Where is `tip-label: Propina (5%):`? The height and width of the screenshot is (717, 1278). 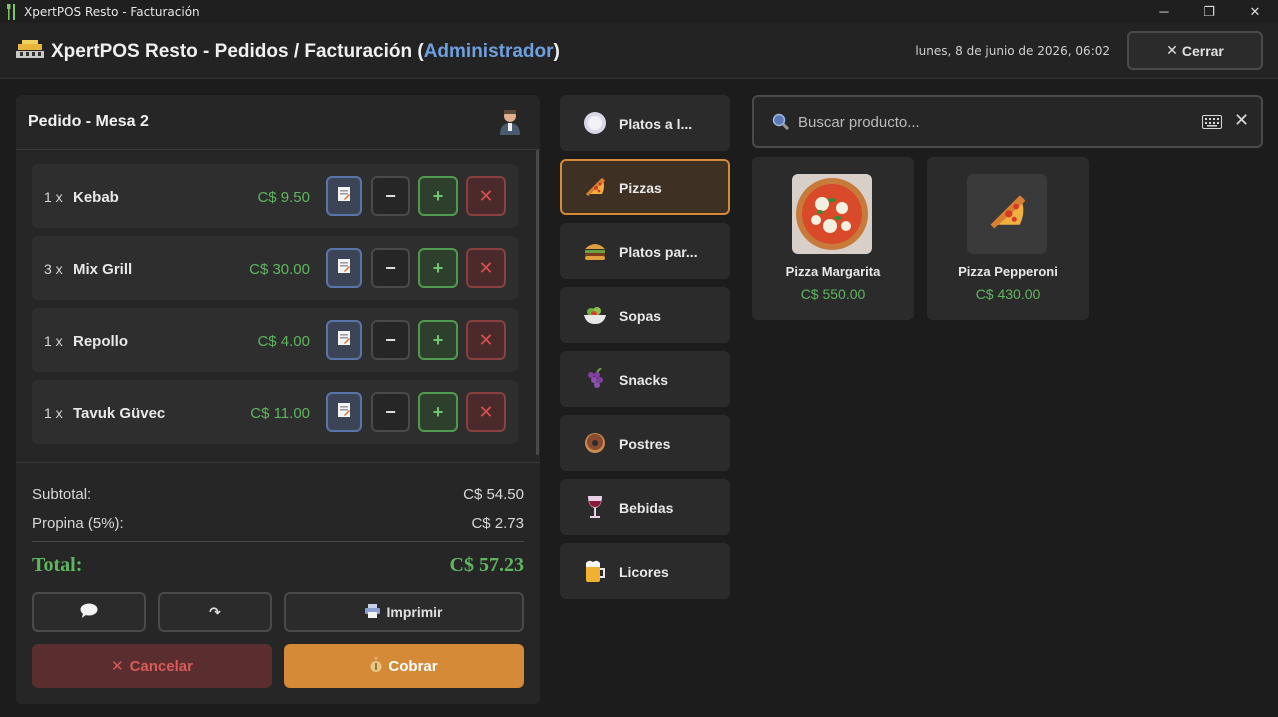 tip-label: Propina (5%): is located at coordinates (78, 523).